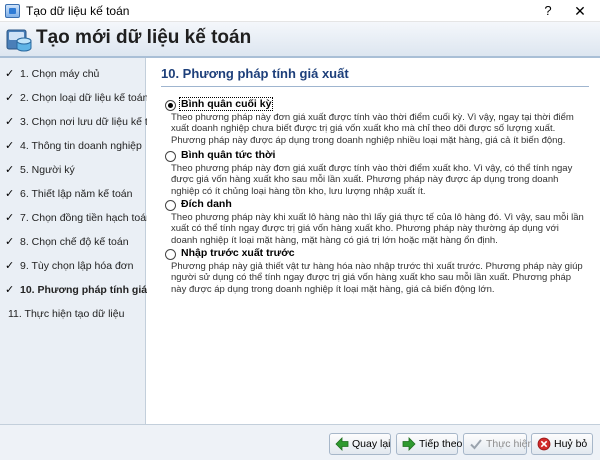 This screenshot has height=460, width=600. I want to click on step-choose-server: ✓ 1. Chọn máy chủ, so click(73, 74).